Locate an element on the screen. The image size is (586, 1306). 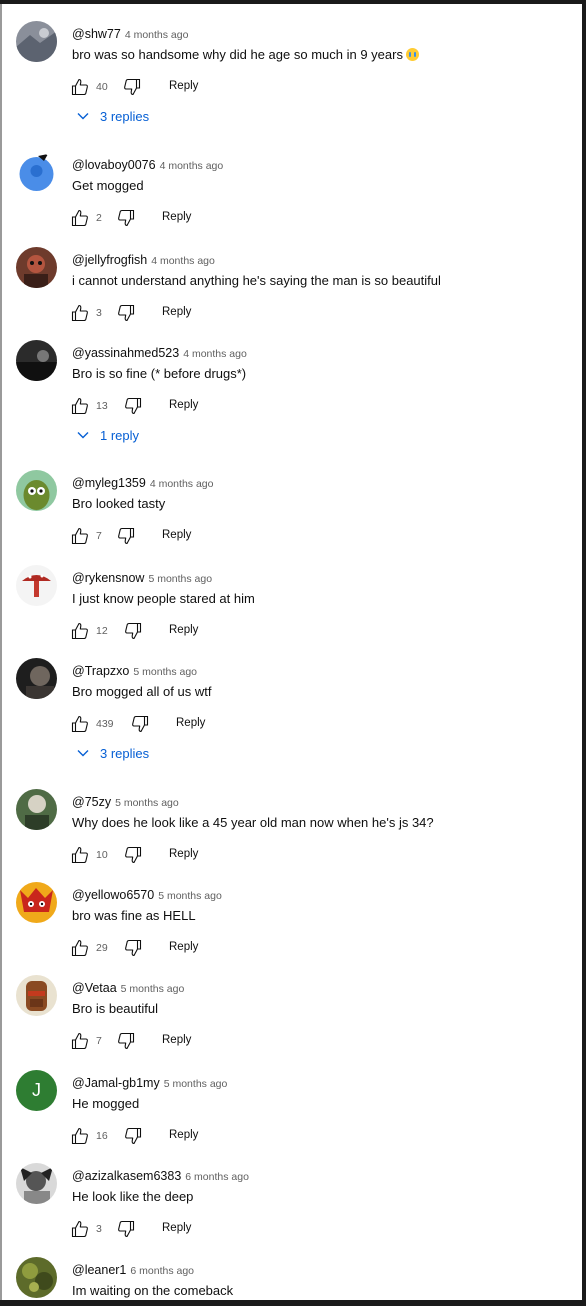
comment-header: @shw77 4 months ago is located at coordinates (130, 34).